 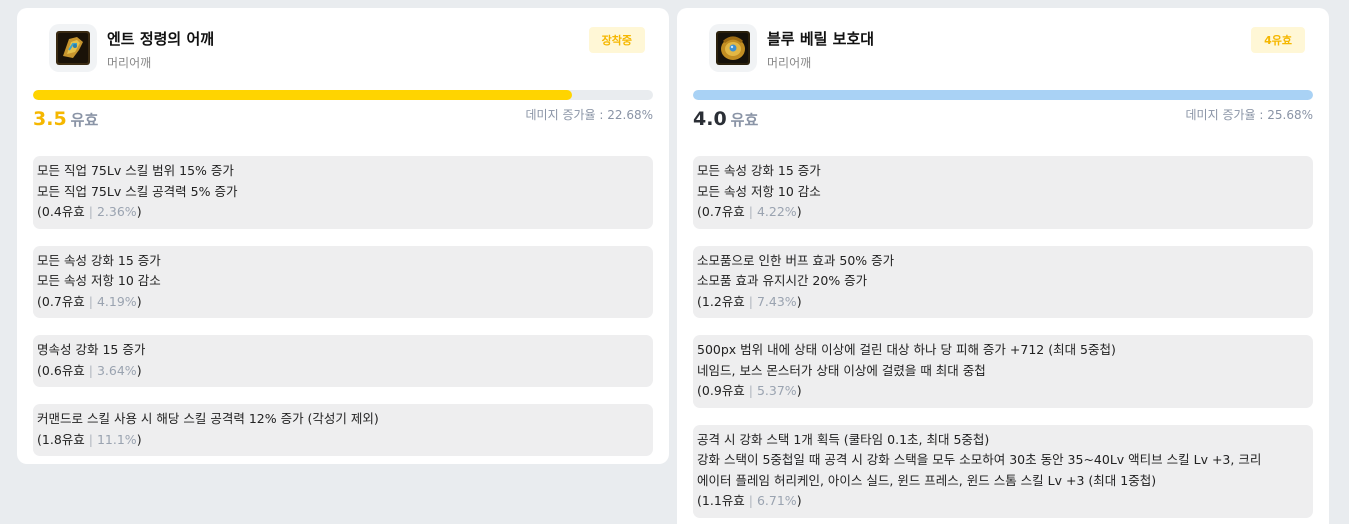 What do you see at coordinates (63, 211) in the screenshot?
I see `option-score-value: 0.4유효` at bounding box center [63, 211].